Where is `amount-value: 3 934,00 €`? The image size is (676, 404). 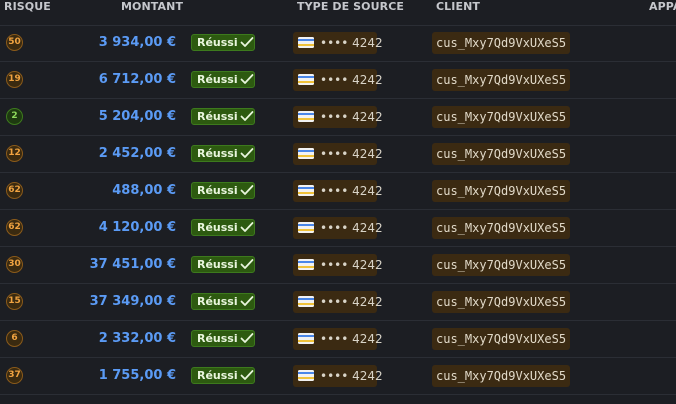 amount-value: 3 934,00 € is located at coordinates (137, 42).